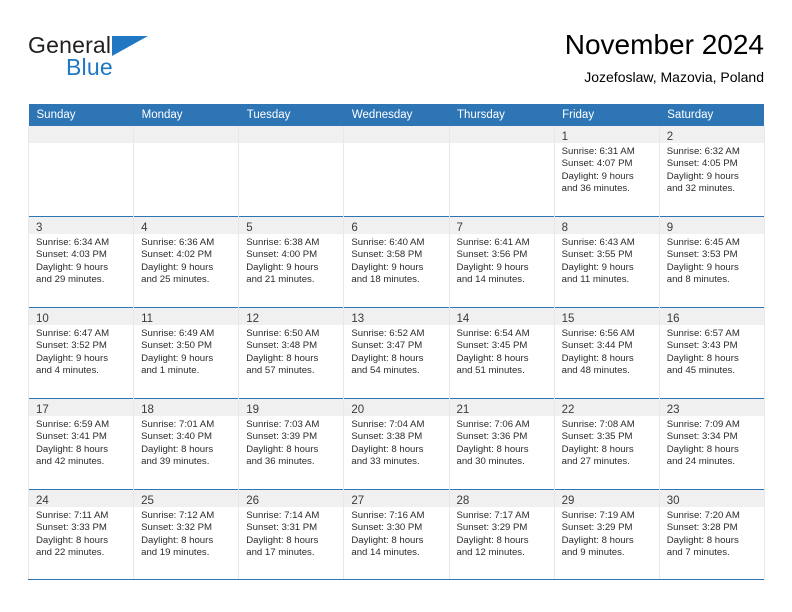 This screenshot has height=612, width=792. I want to click on day-number: 11, so click(147, 319).